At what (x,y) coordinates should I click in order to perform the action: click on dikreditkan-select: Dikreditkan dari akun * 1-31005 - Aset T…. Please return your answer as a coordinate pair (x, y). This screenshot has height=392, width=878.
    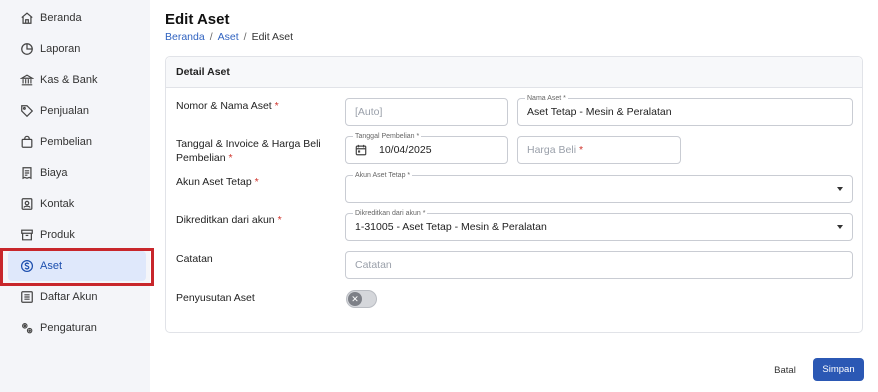
    Looking at the image, I should click on (599, 225).